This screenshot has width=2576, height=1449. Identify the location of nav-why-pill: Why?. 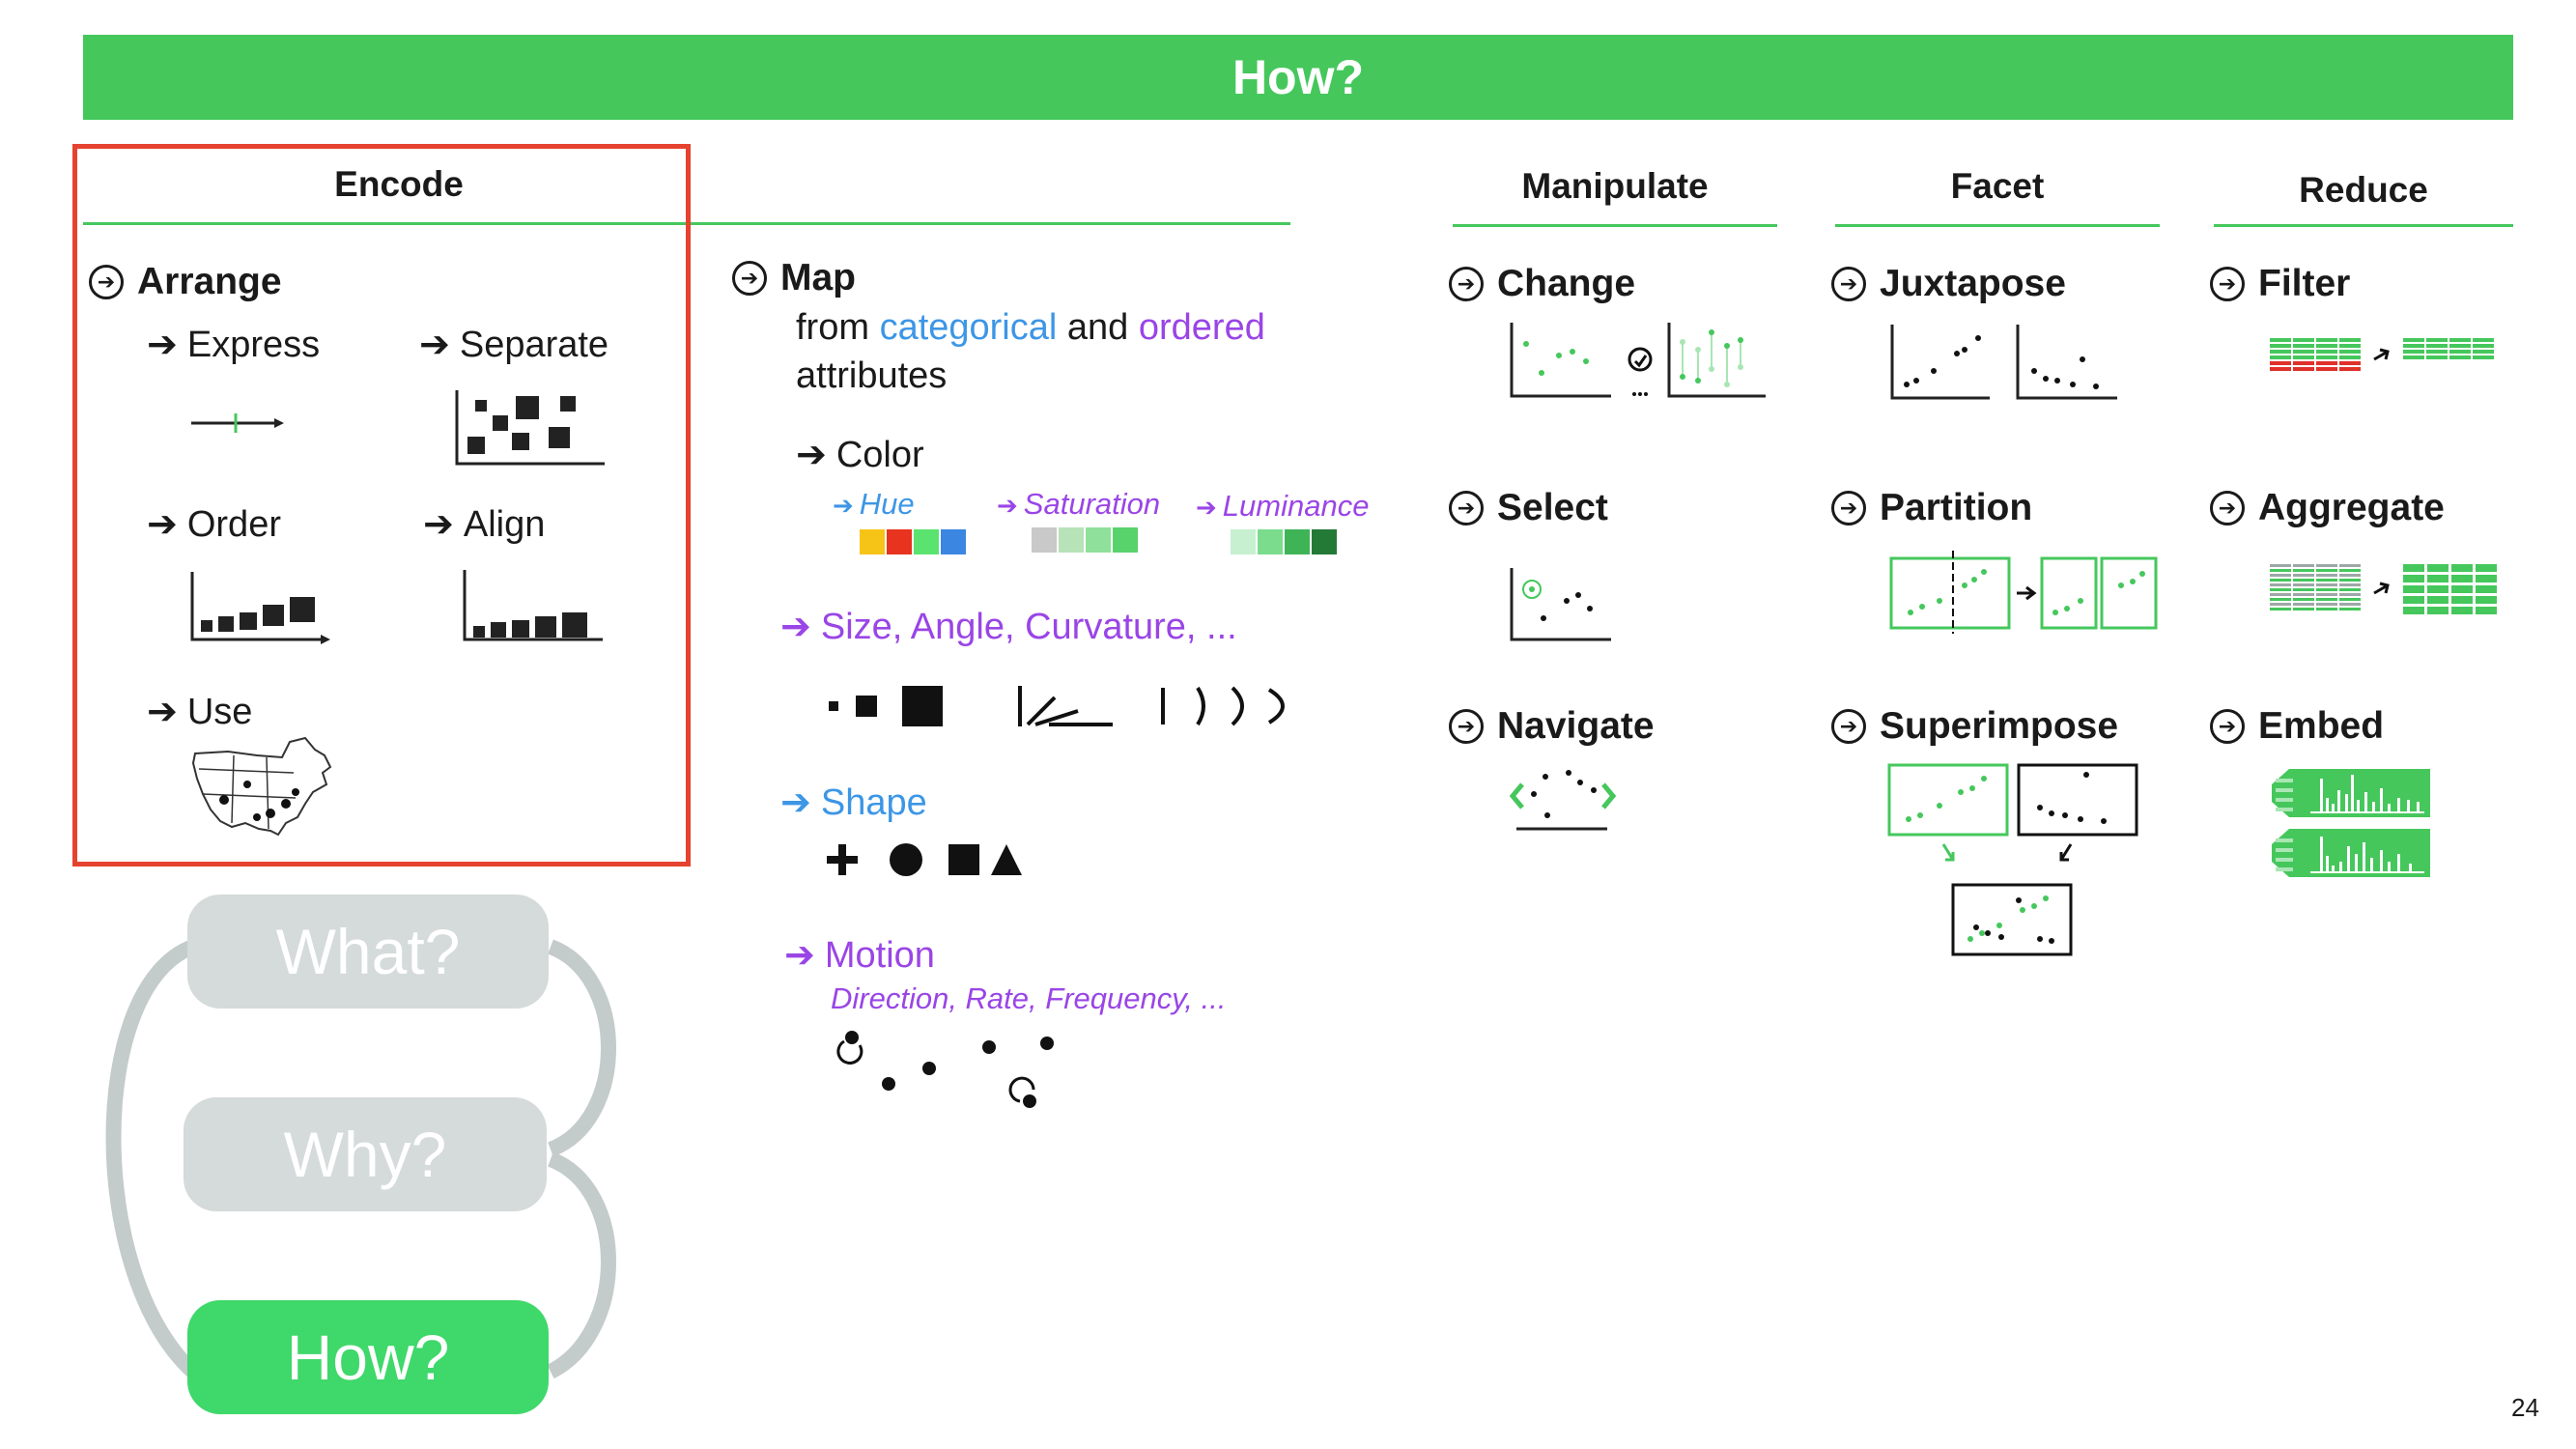
(365, 1154).